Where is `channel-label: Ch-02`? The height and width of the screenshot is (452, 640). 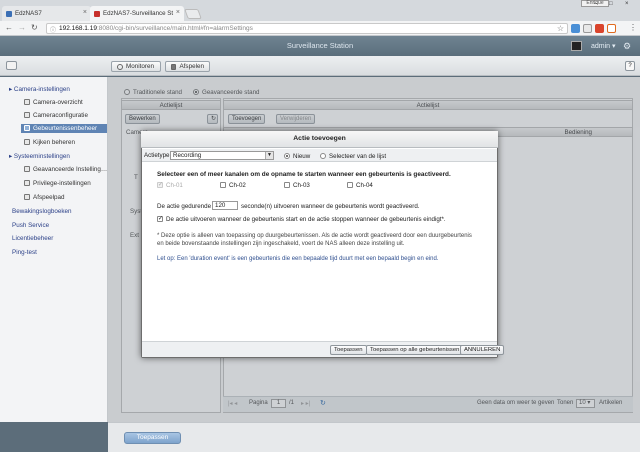
channel-label: Ch-02 is located at coordinates (237, 185).